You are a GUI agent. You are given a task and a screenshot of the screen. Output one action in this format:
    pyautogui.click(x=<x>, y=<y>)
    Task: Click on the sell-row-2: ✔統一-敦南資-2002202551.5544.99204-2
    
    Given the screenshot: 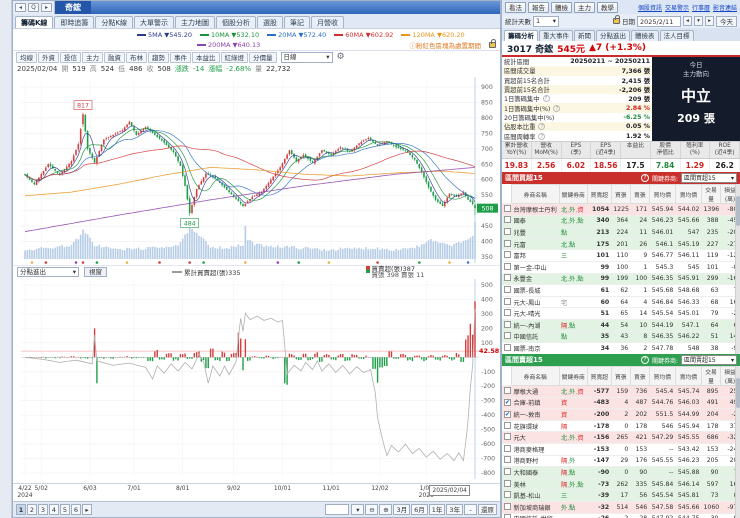 What is the action you would take?
    pyautogui.click(x=621, y=414)
    